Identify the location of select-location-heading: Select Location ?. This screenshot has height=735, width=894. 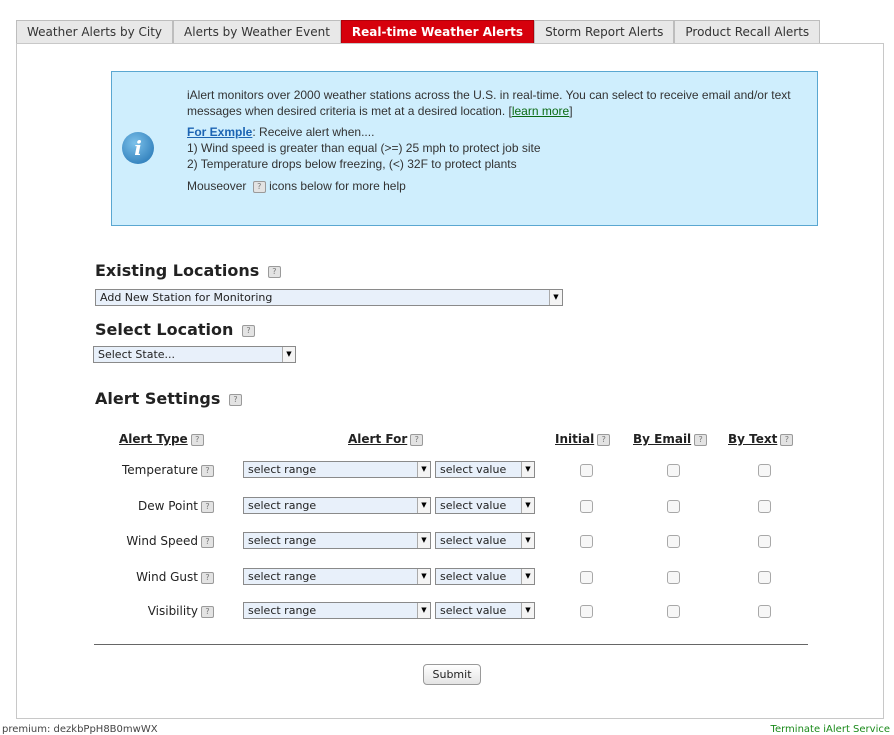
(175, 329).